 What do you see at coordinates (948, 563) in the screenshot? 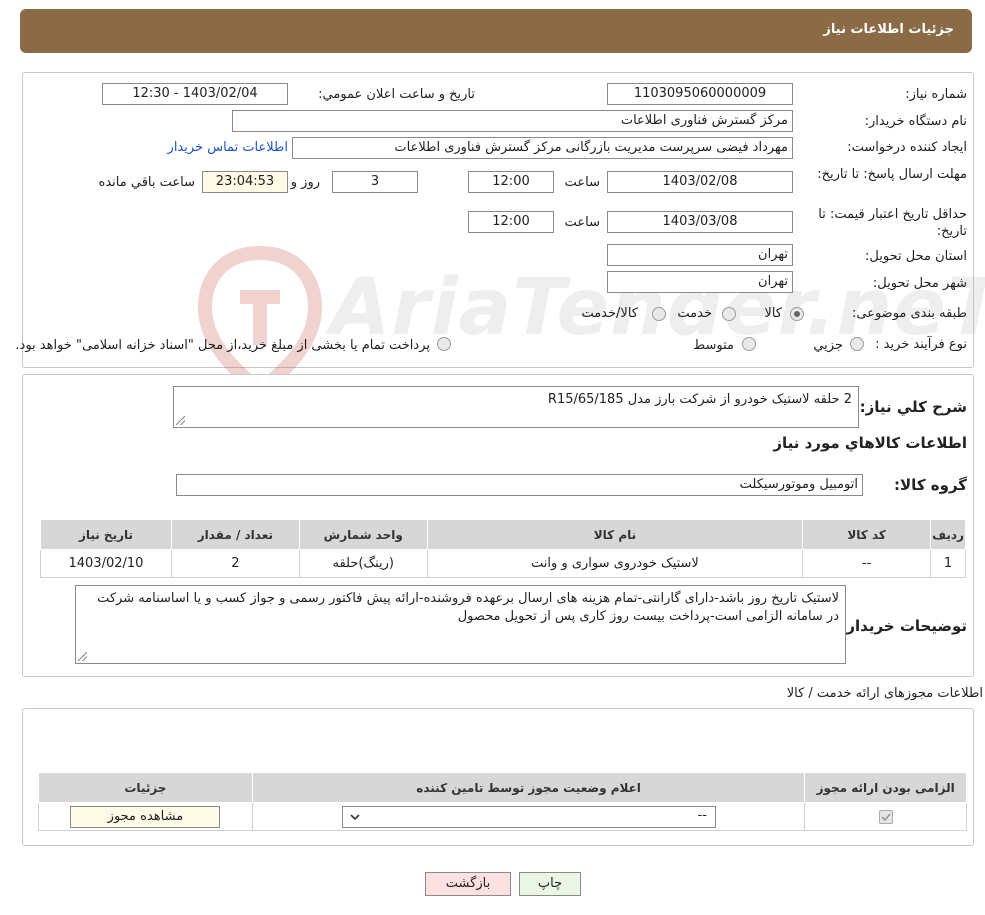
I see `cell-row-number: 1` at bounding box center [948, 563].